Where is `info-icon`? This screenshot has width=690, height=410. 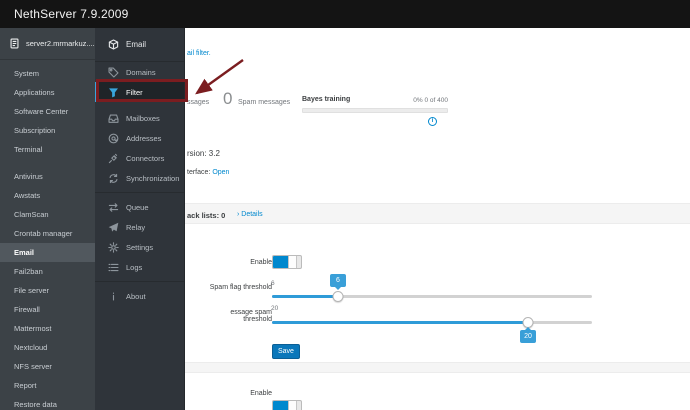 info-icon is located at coordinates (113, 296).